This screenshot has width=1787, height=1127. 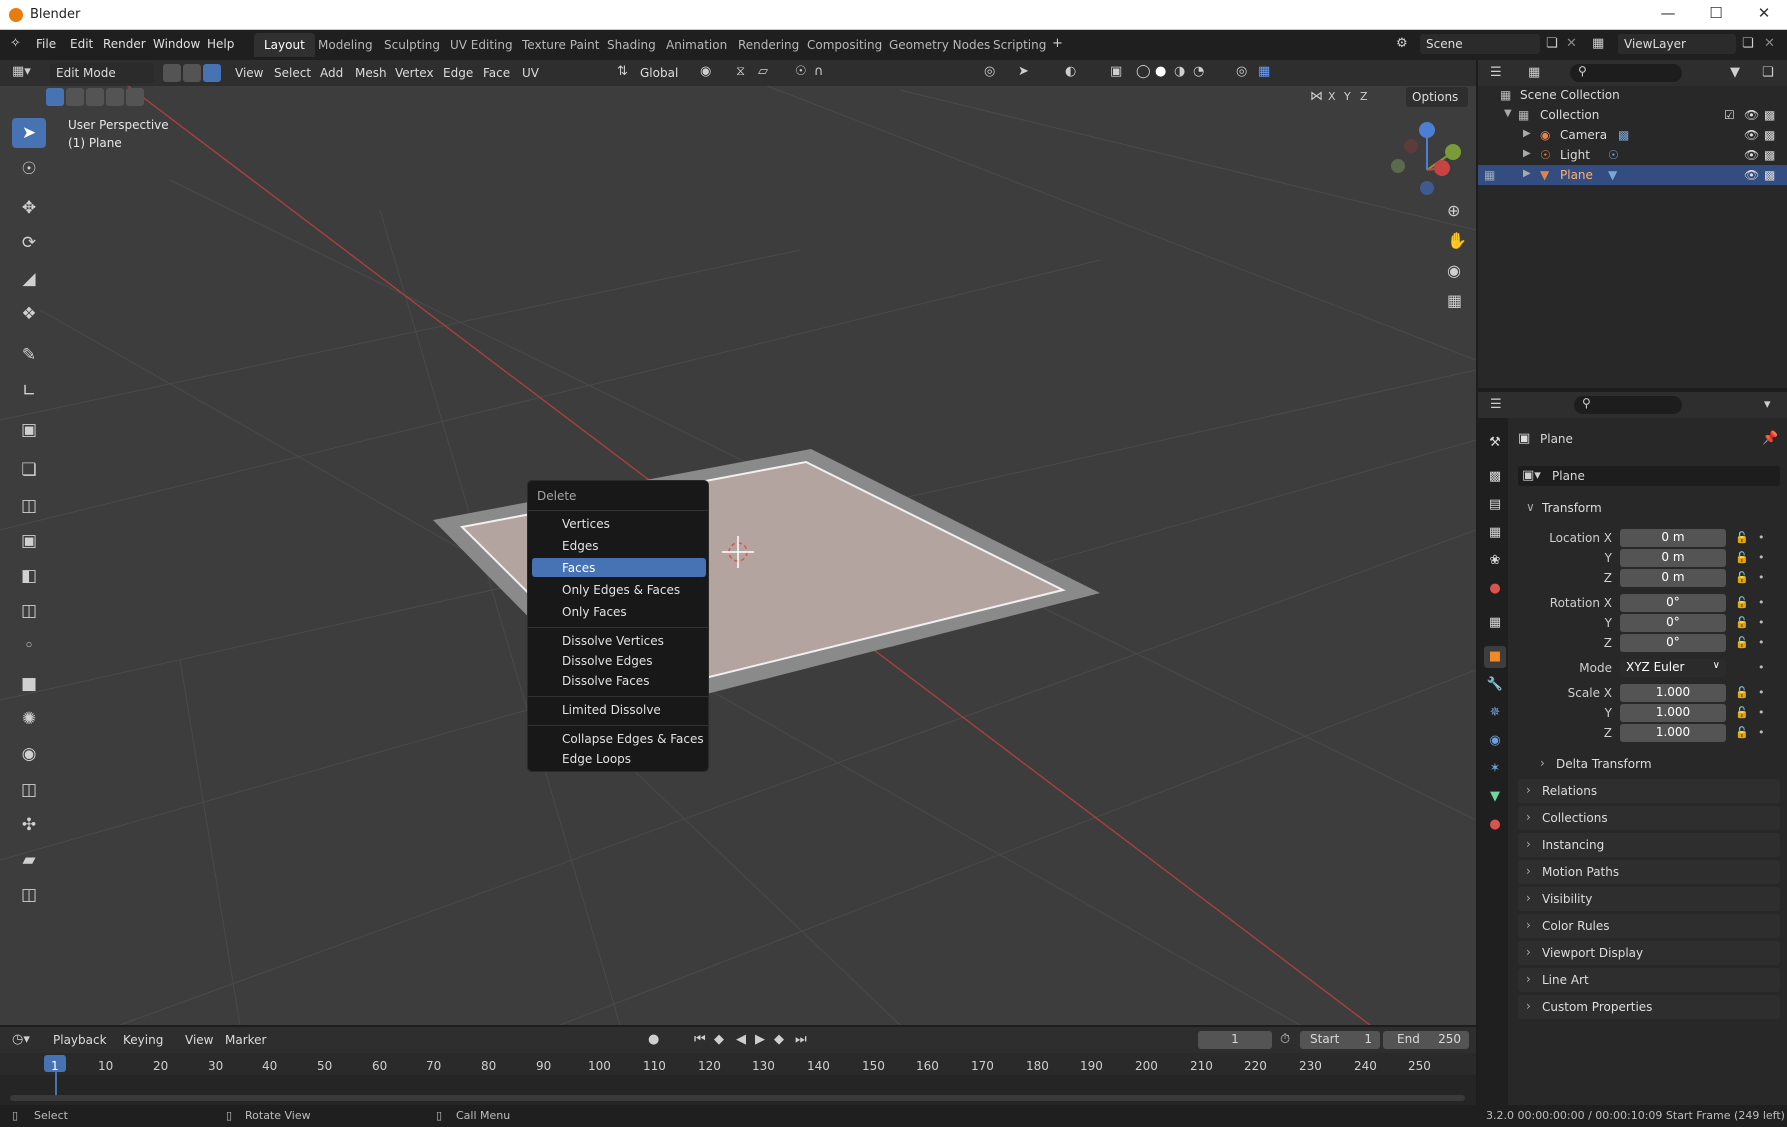 What do you see at coordinates (1673, 538) in the screenshot?
I see `location-x-field: 0 m` at bounding box center [1673, 538].